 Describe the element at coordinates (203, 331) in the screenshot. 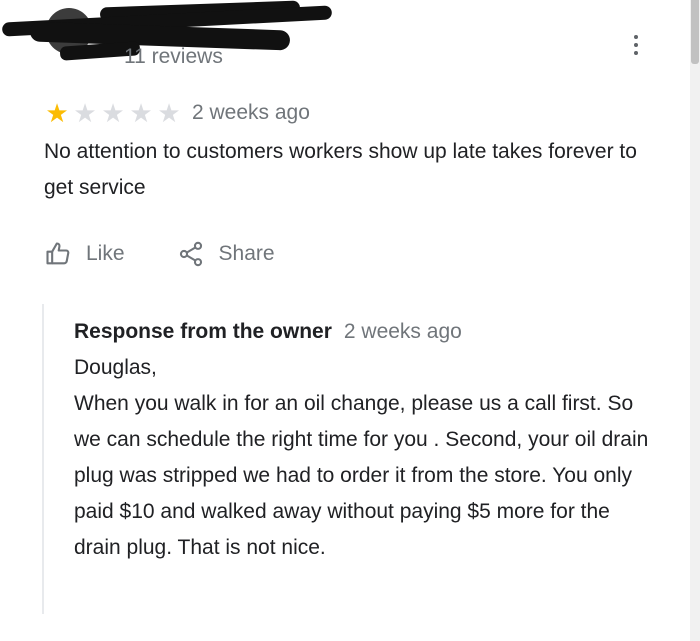

I see `owner-response-title: Response from the owner` at that location.